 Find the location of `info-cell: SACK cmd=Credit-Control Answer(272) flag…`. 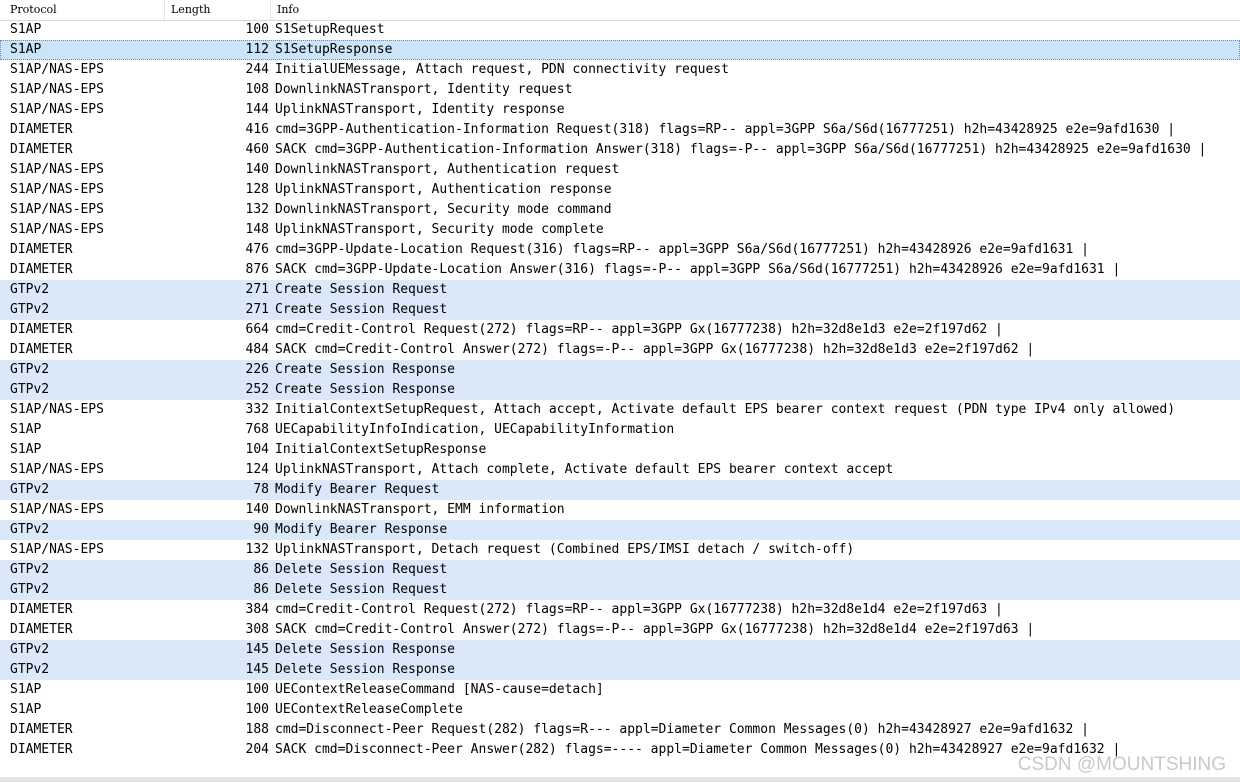

info-cell: SACK cmd=Credit-Control Answer(272) flag… is located at coordinates (655, 629).